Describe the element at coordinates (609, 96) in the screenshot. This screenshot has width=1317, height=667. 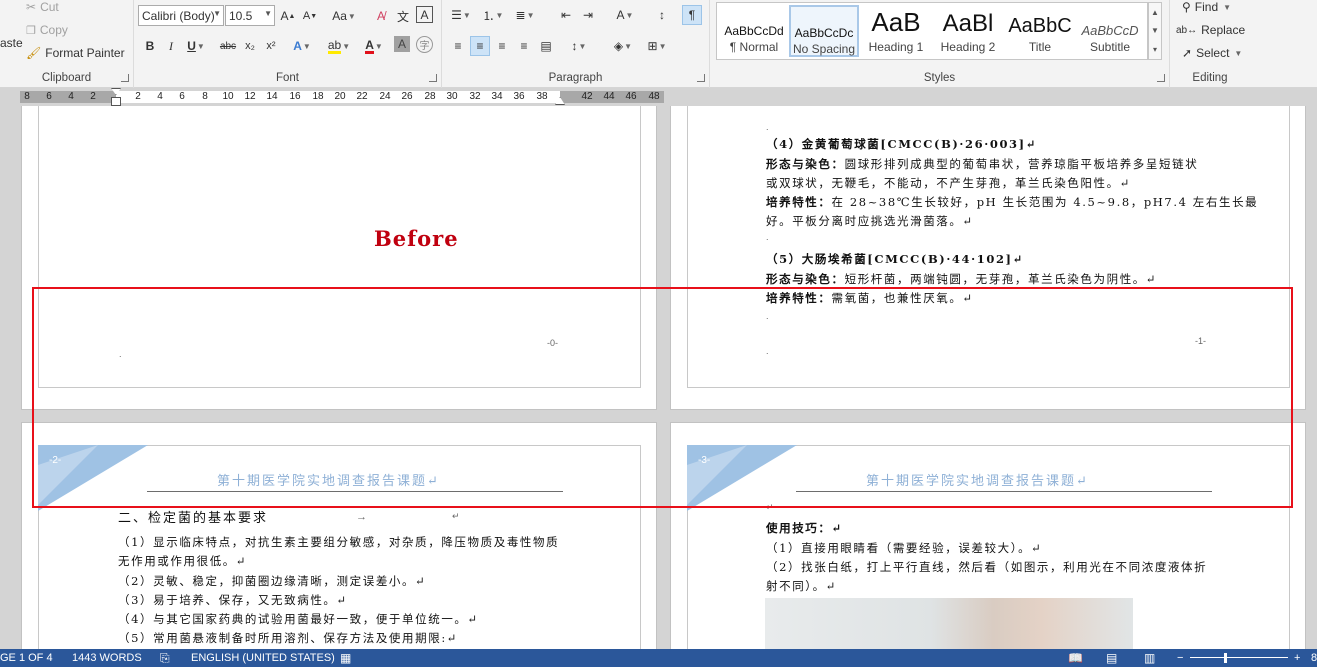
I see `ruler-tick-label: 44` at that location.